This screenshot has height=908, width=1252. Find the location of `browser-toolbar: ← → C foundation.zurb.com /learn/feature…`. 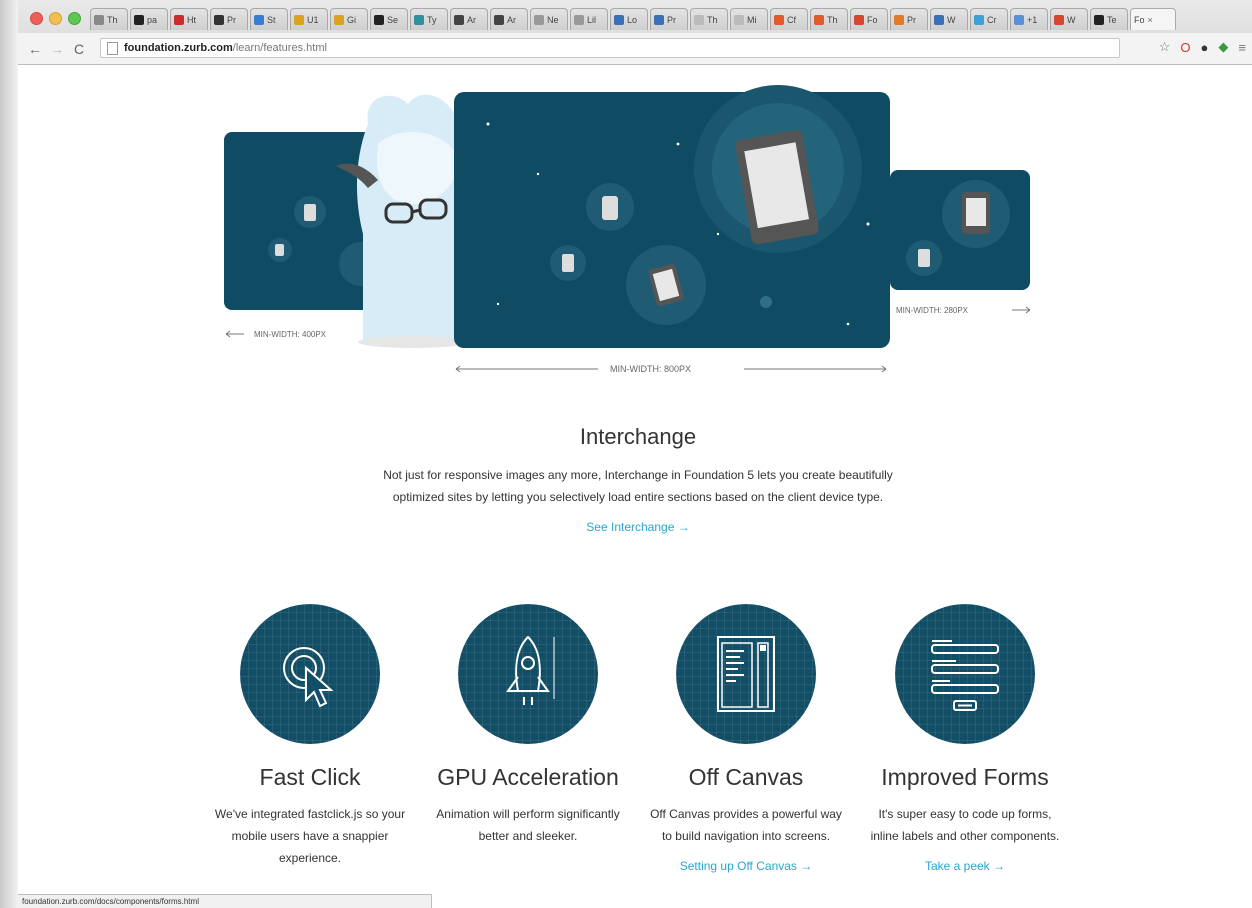

browser-toolbar: ← → C foundation.zurb.com /learn/feature… is located at coordinates (635, 48).